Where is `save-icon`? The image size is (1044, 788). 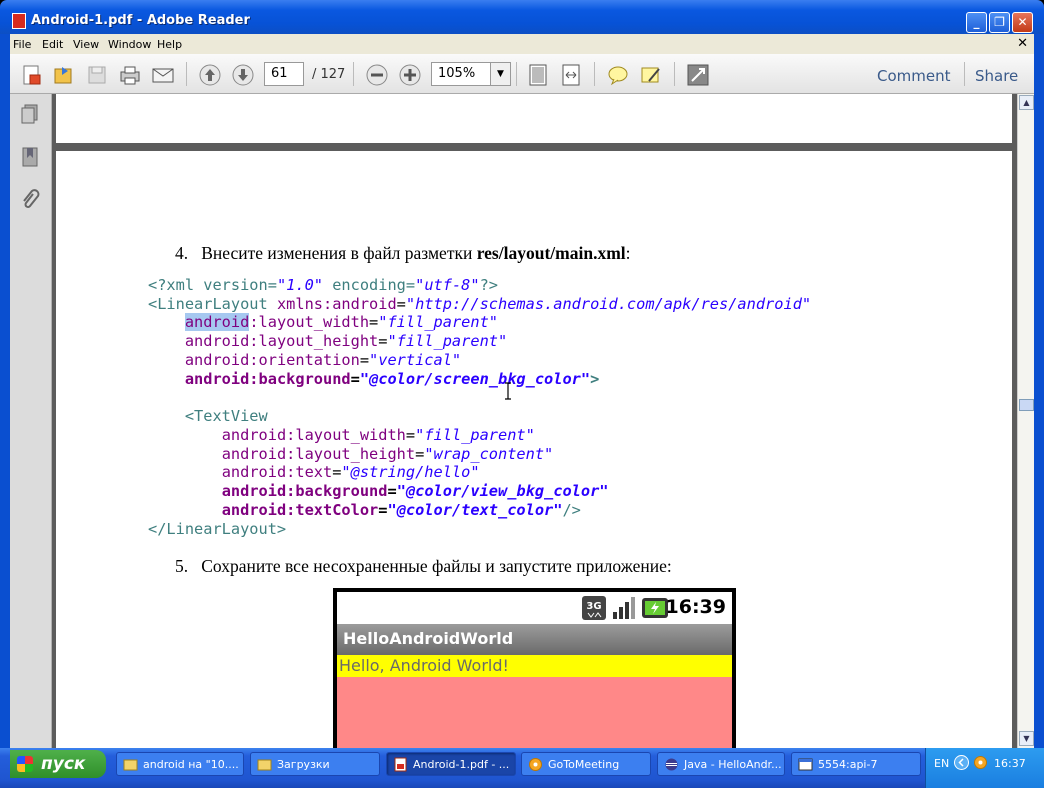
save-icon is located at coordinates (97, 75).